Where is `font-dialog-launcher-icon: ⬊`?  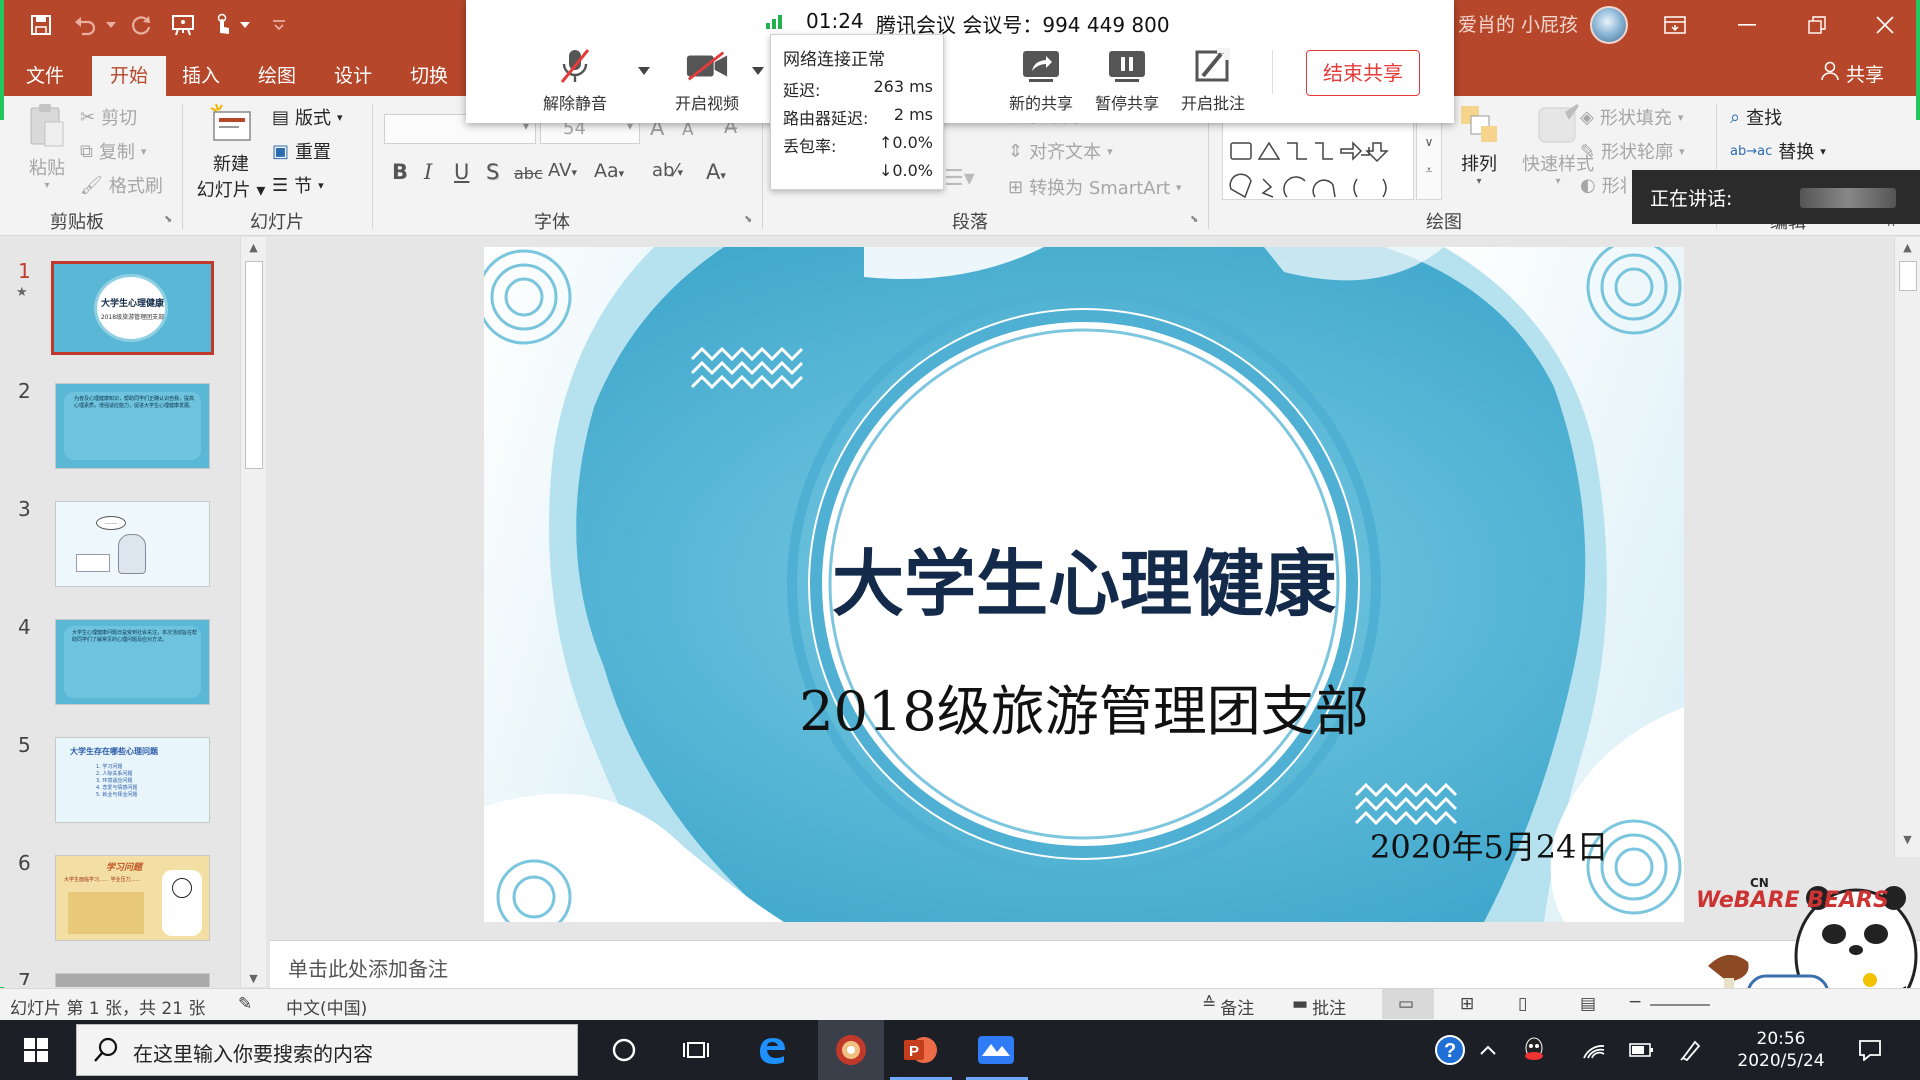 font-dialog-launcher-icon: ⬊ is located at coordinates (748, 219).